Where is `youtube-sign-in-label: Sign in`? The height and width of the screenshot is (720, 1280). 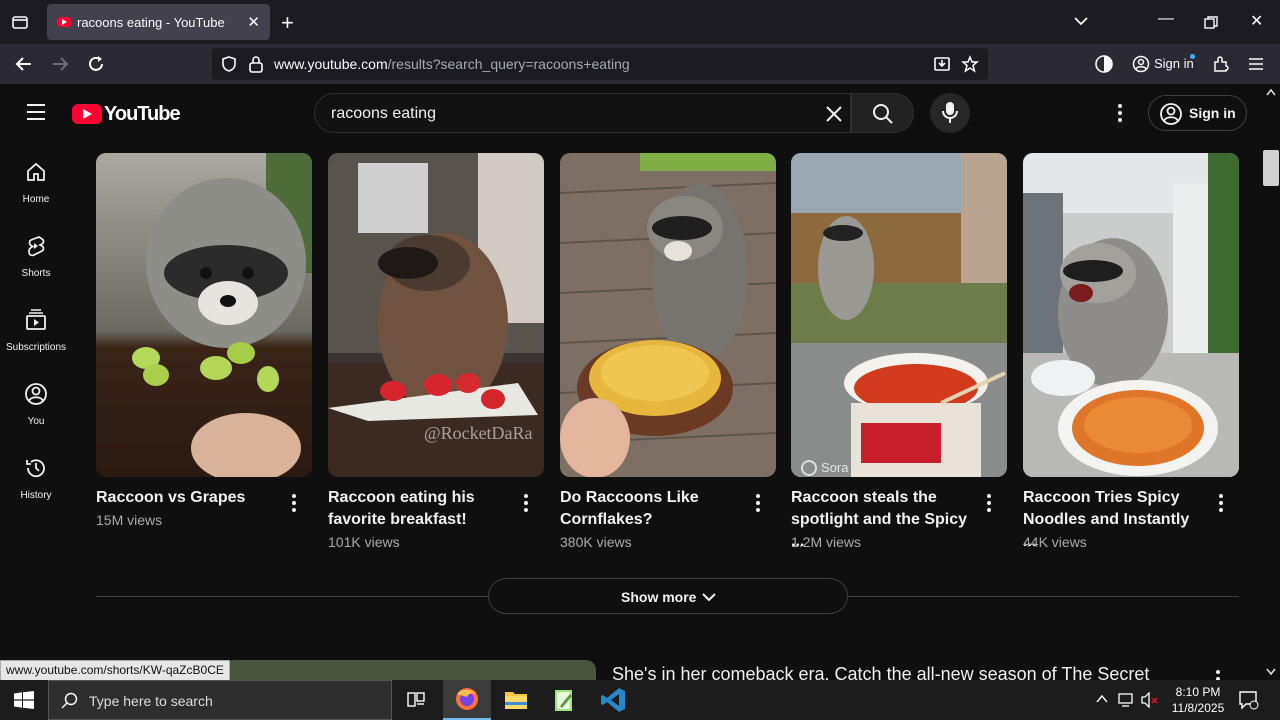
youtube-sign-in-label: Sign in is located at coordinates (1212, 113).